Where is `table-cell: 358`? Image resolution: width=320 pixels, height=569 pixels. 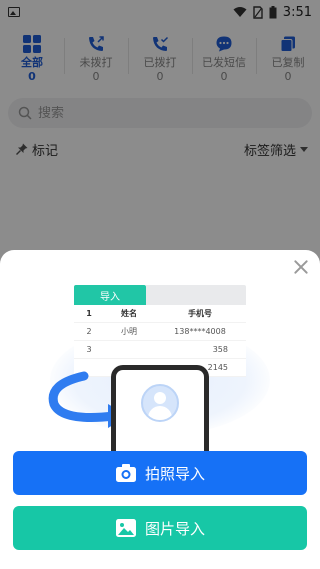
table-cell: 358 is located at coordinates (220, 349).